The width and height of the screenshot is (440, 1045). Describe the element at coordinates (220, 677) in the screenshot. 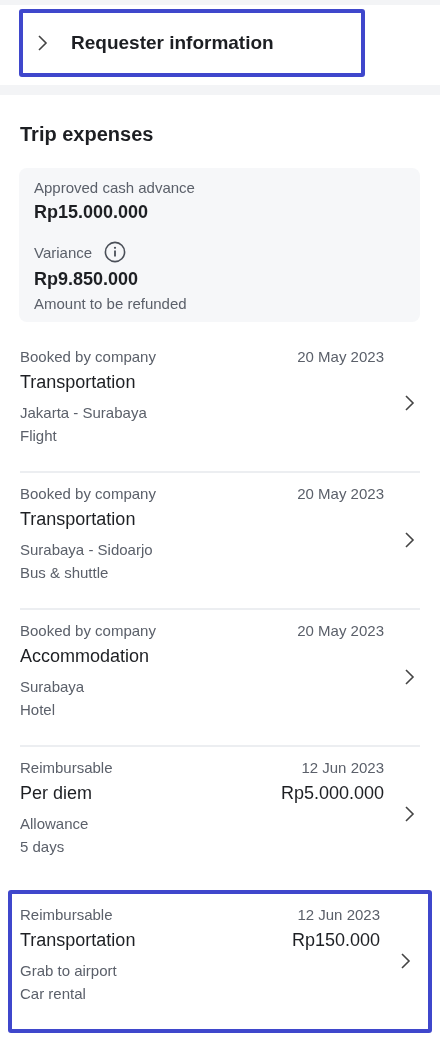

I see `expense-item: Booked by company 20 May 2023 Accommodation Surabaya Hotel` at that location.